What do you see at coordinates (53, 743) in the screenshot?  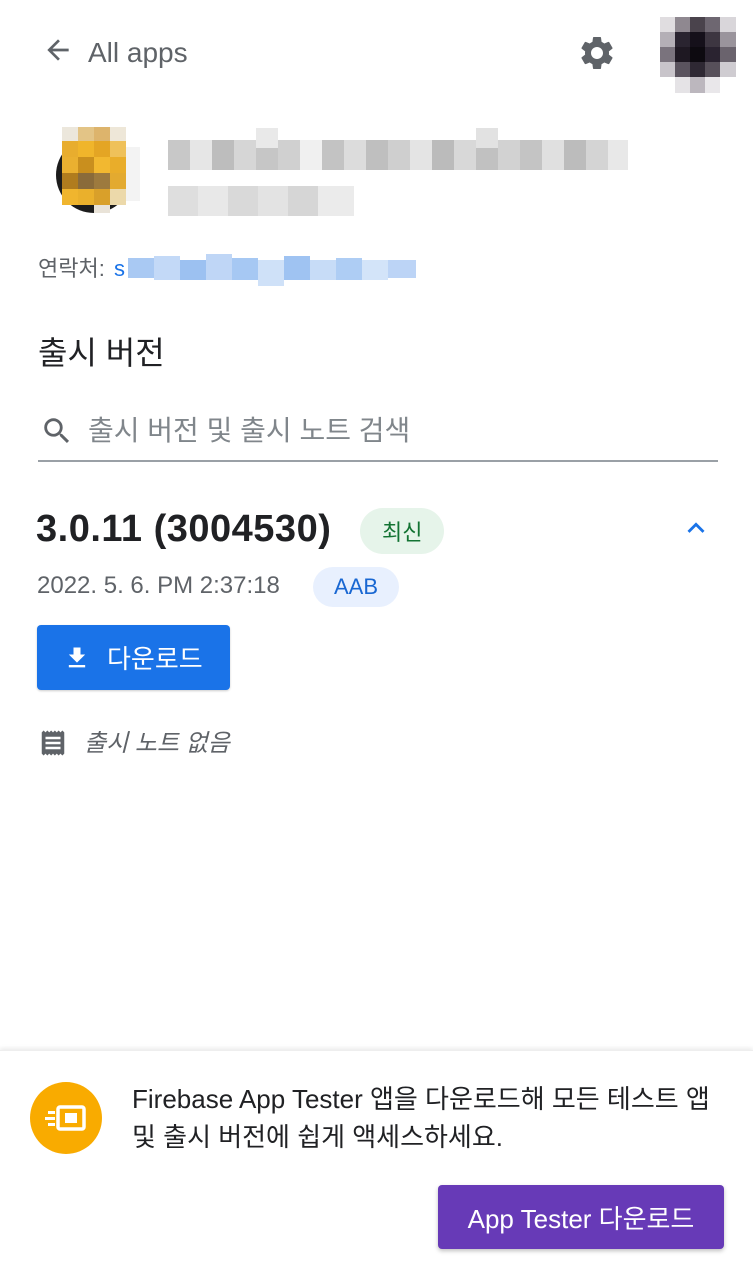 I see `notes-icon` at bounding box center [53, 743].